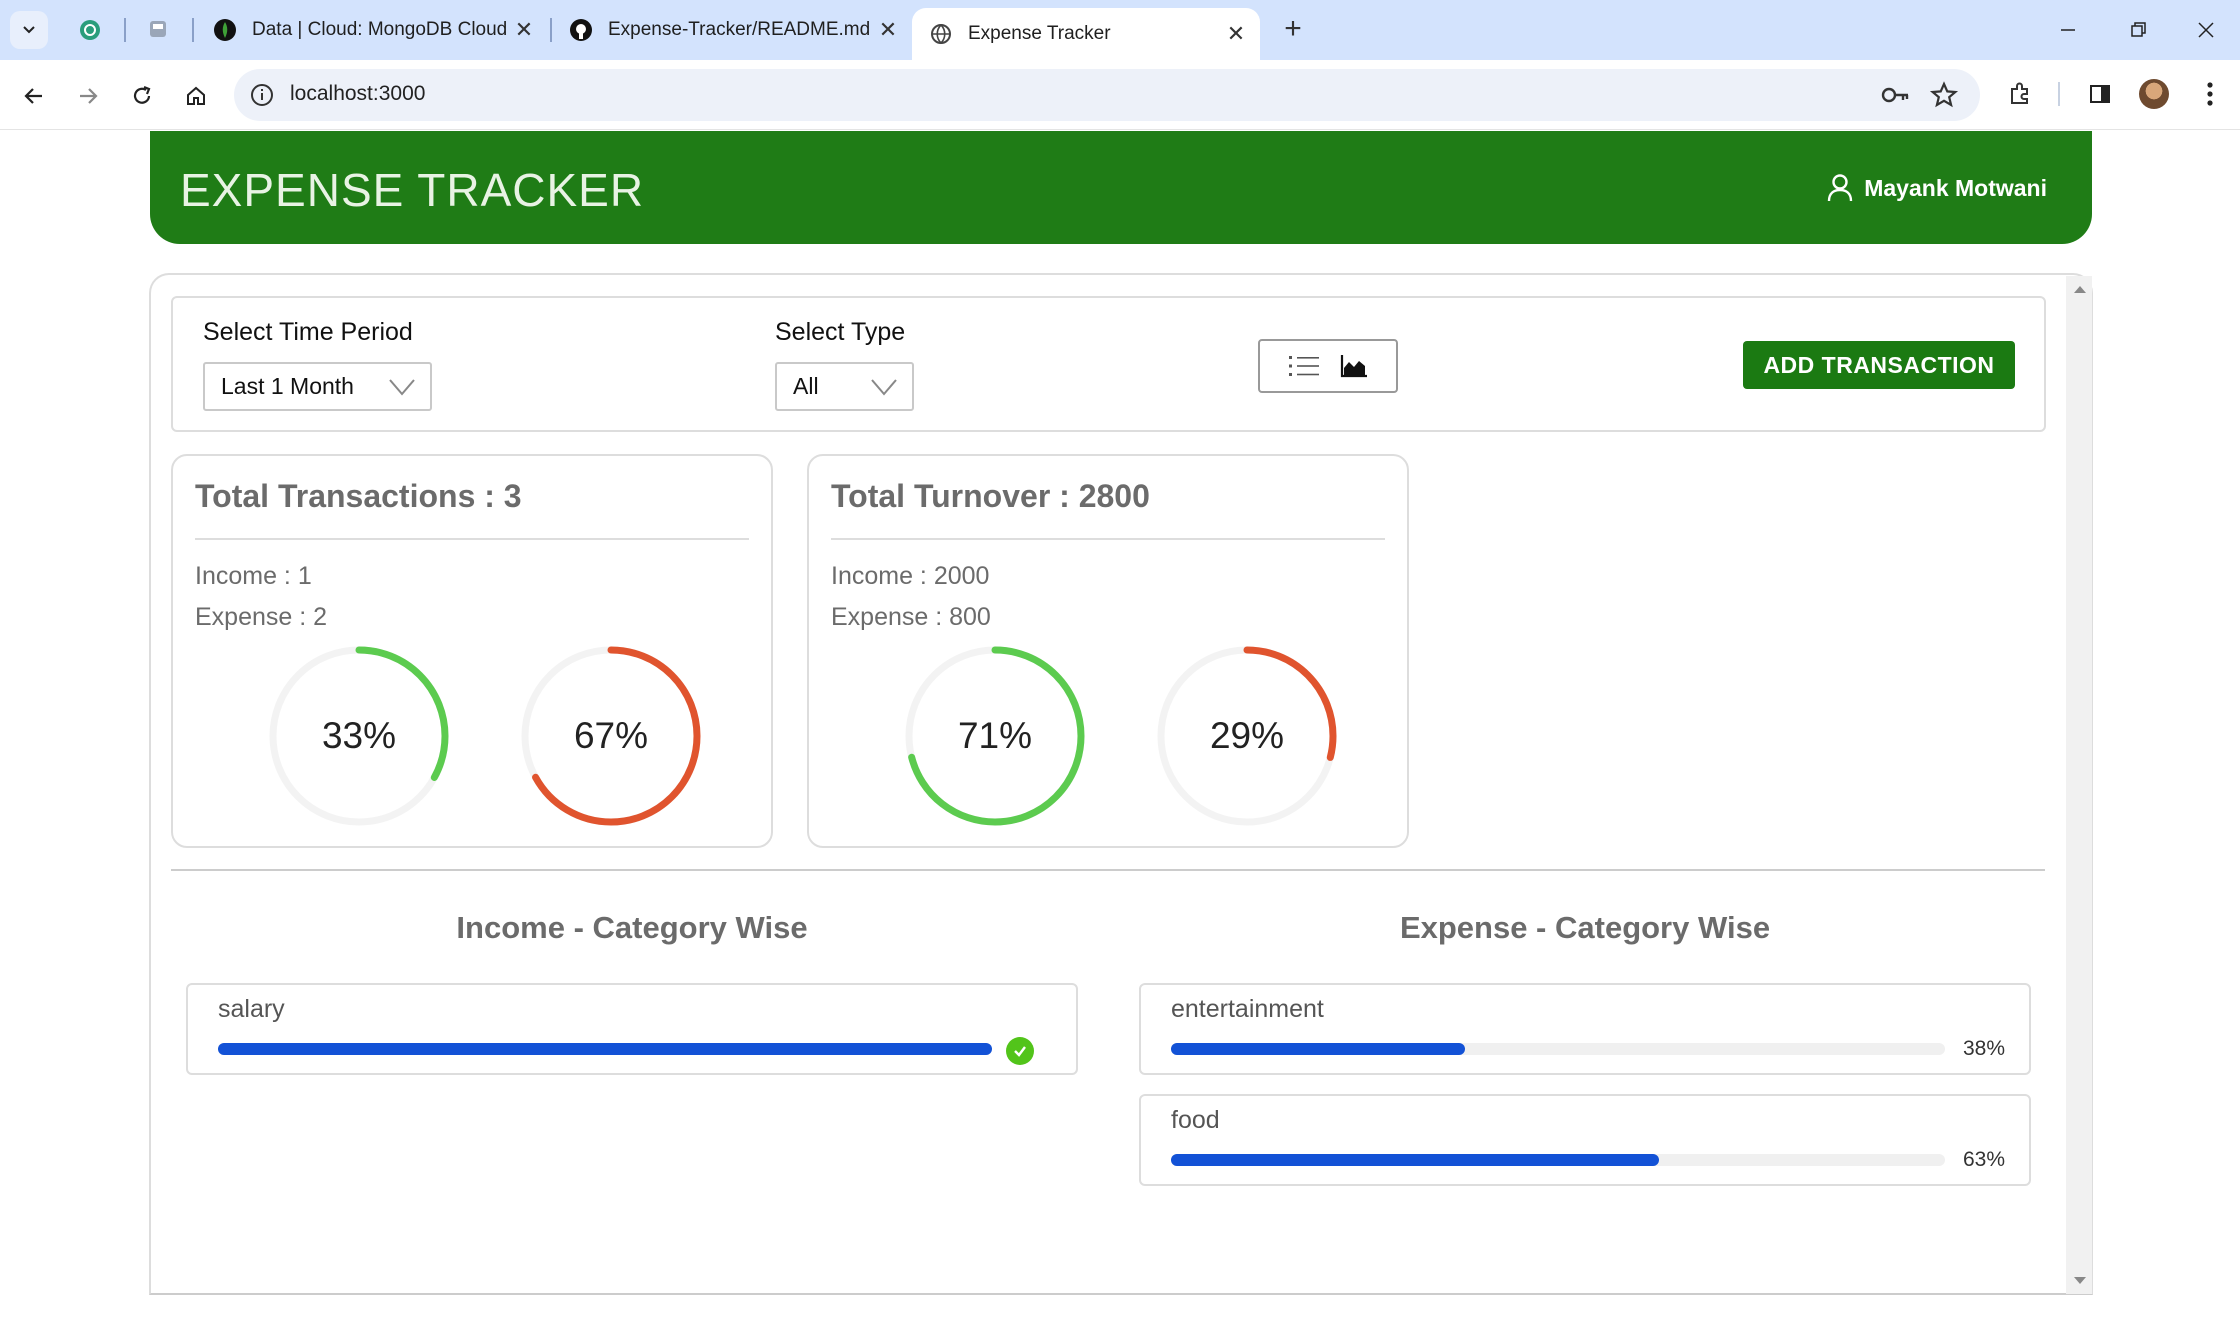 The width and height of the screenshot is (2240, 1329). I want to click on income-count: Income : 1, so click(253, 576).